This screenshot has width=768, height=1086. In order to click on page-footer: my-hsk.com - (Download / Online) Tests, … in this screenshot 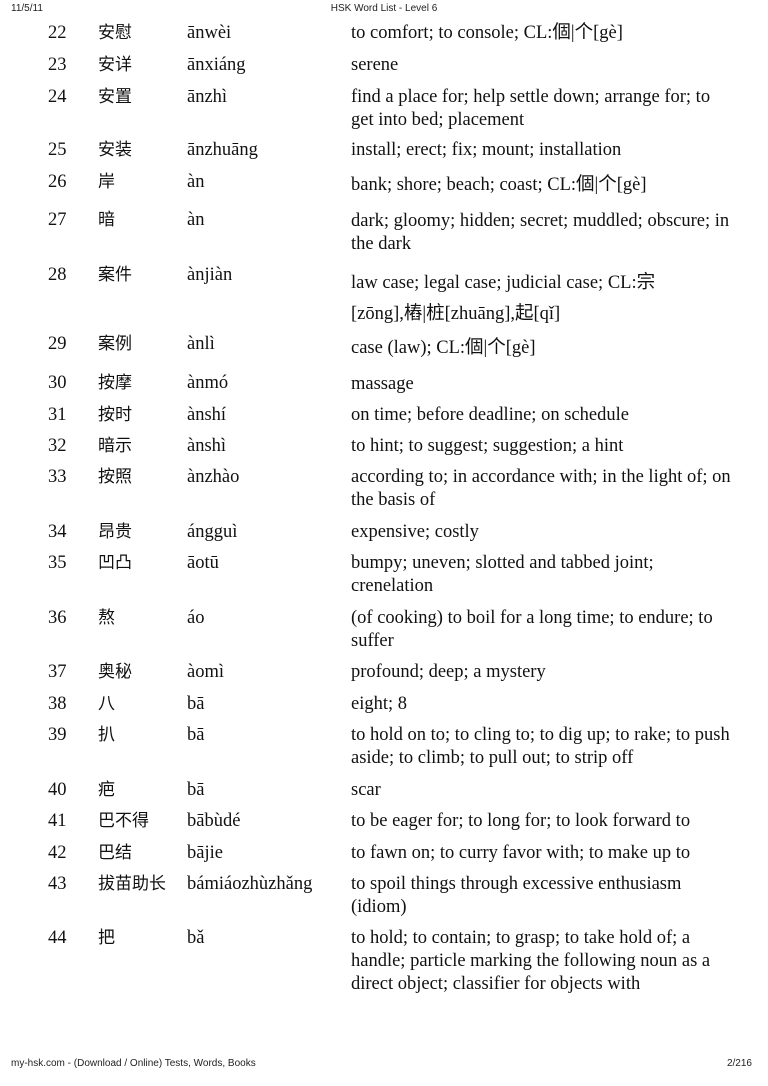, I will do `click(384, 1065)`.